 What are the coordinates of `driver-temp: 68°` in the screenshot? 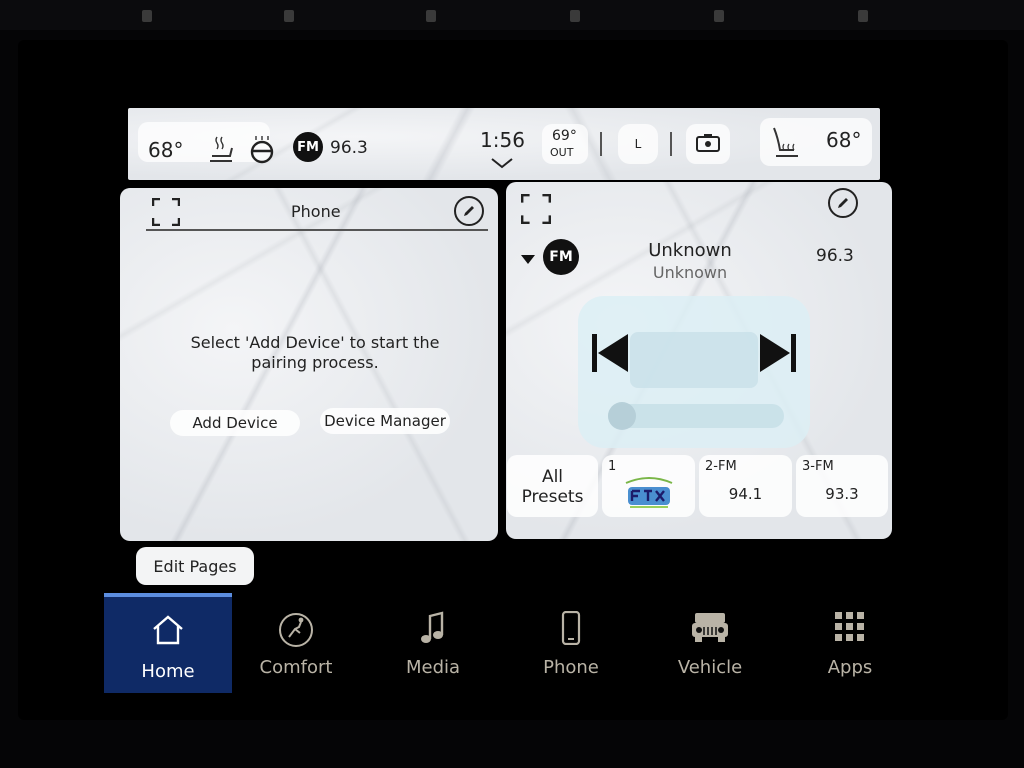 It's located at (165, 150).